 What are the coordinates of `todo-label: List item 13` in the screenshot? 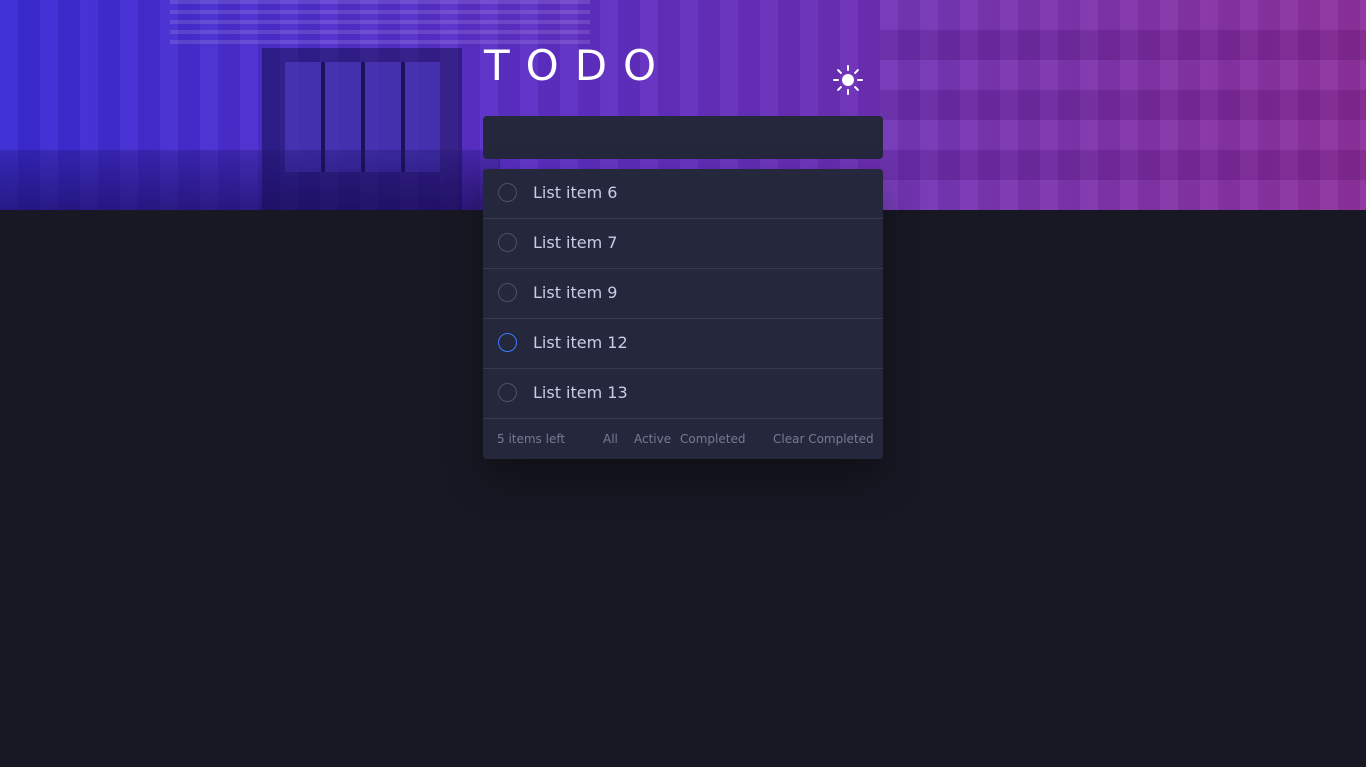 It's located at (580, 392).